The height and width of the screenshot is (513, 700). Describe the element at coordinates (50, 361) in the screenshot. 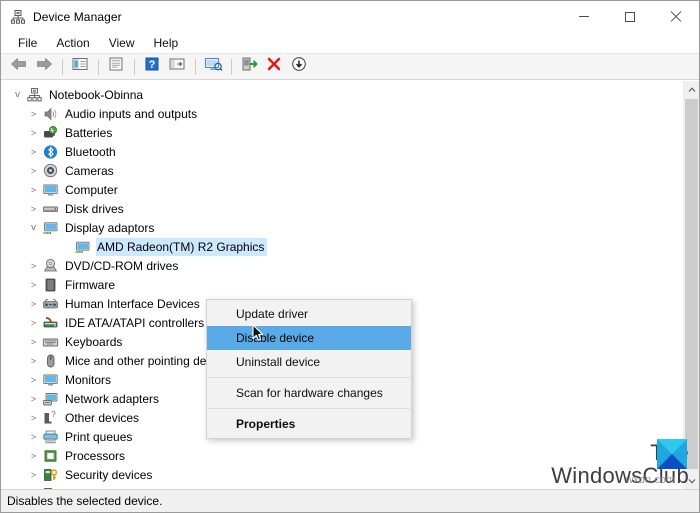

I see `mouse-icon` at that location.